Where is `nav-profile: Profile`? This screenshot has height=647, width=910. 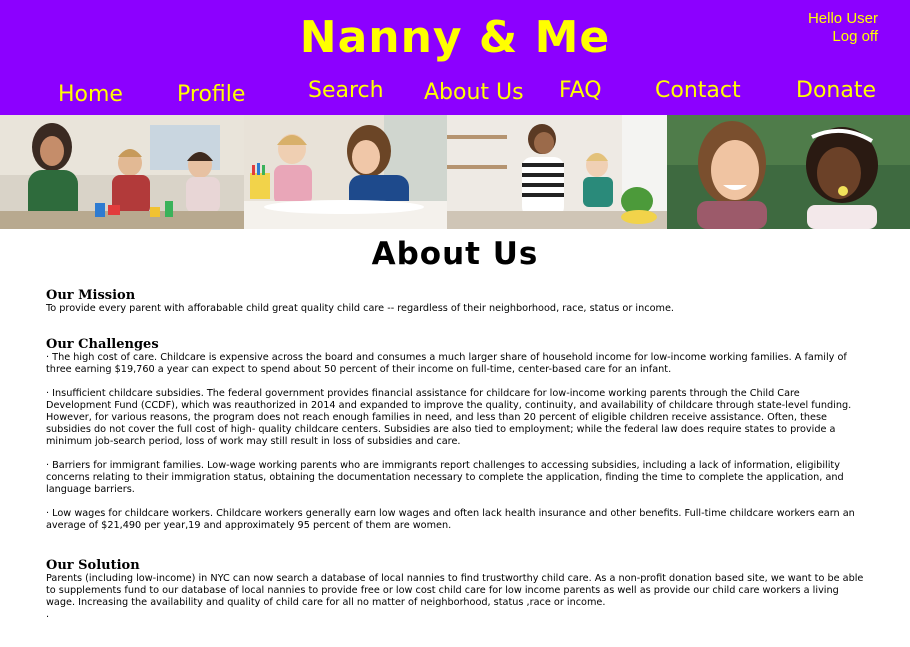 nav-profile: Profile is located at coordinates (211, 94).